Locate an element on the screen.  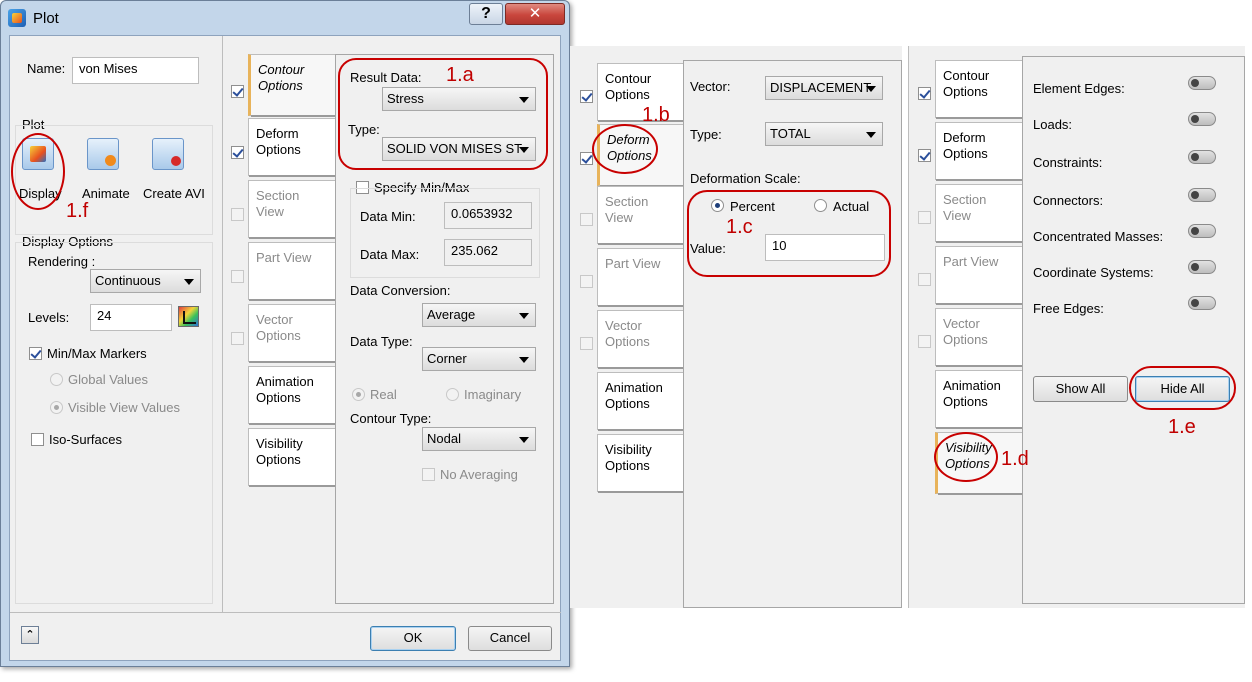
visible-view-values-radio is located at coordinates (56, 407).